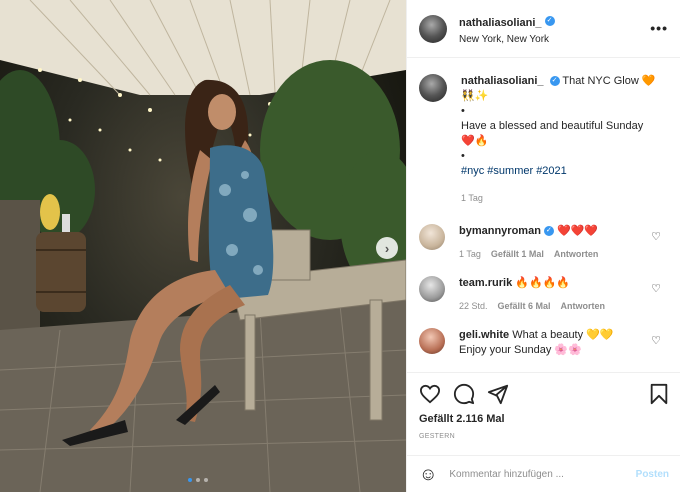  What do you see at coordinates (659, 28) in the screenshot?
I see `more-options-icon: •••` at bounding box center [659, 28].